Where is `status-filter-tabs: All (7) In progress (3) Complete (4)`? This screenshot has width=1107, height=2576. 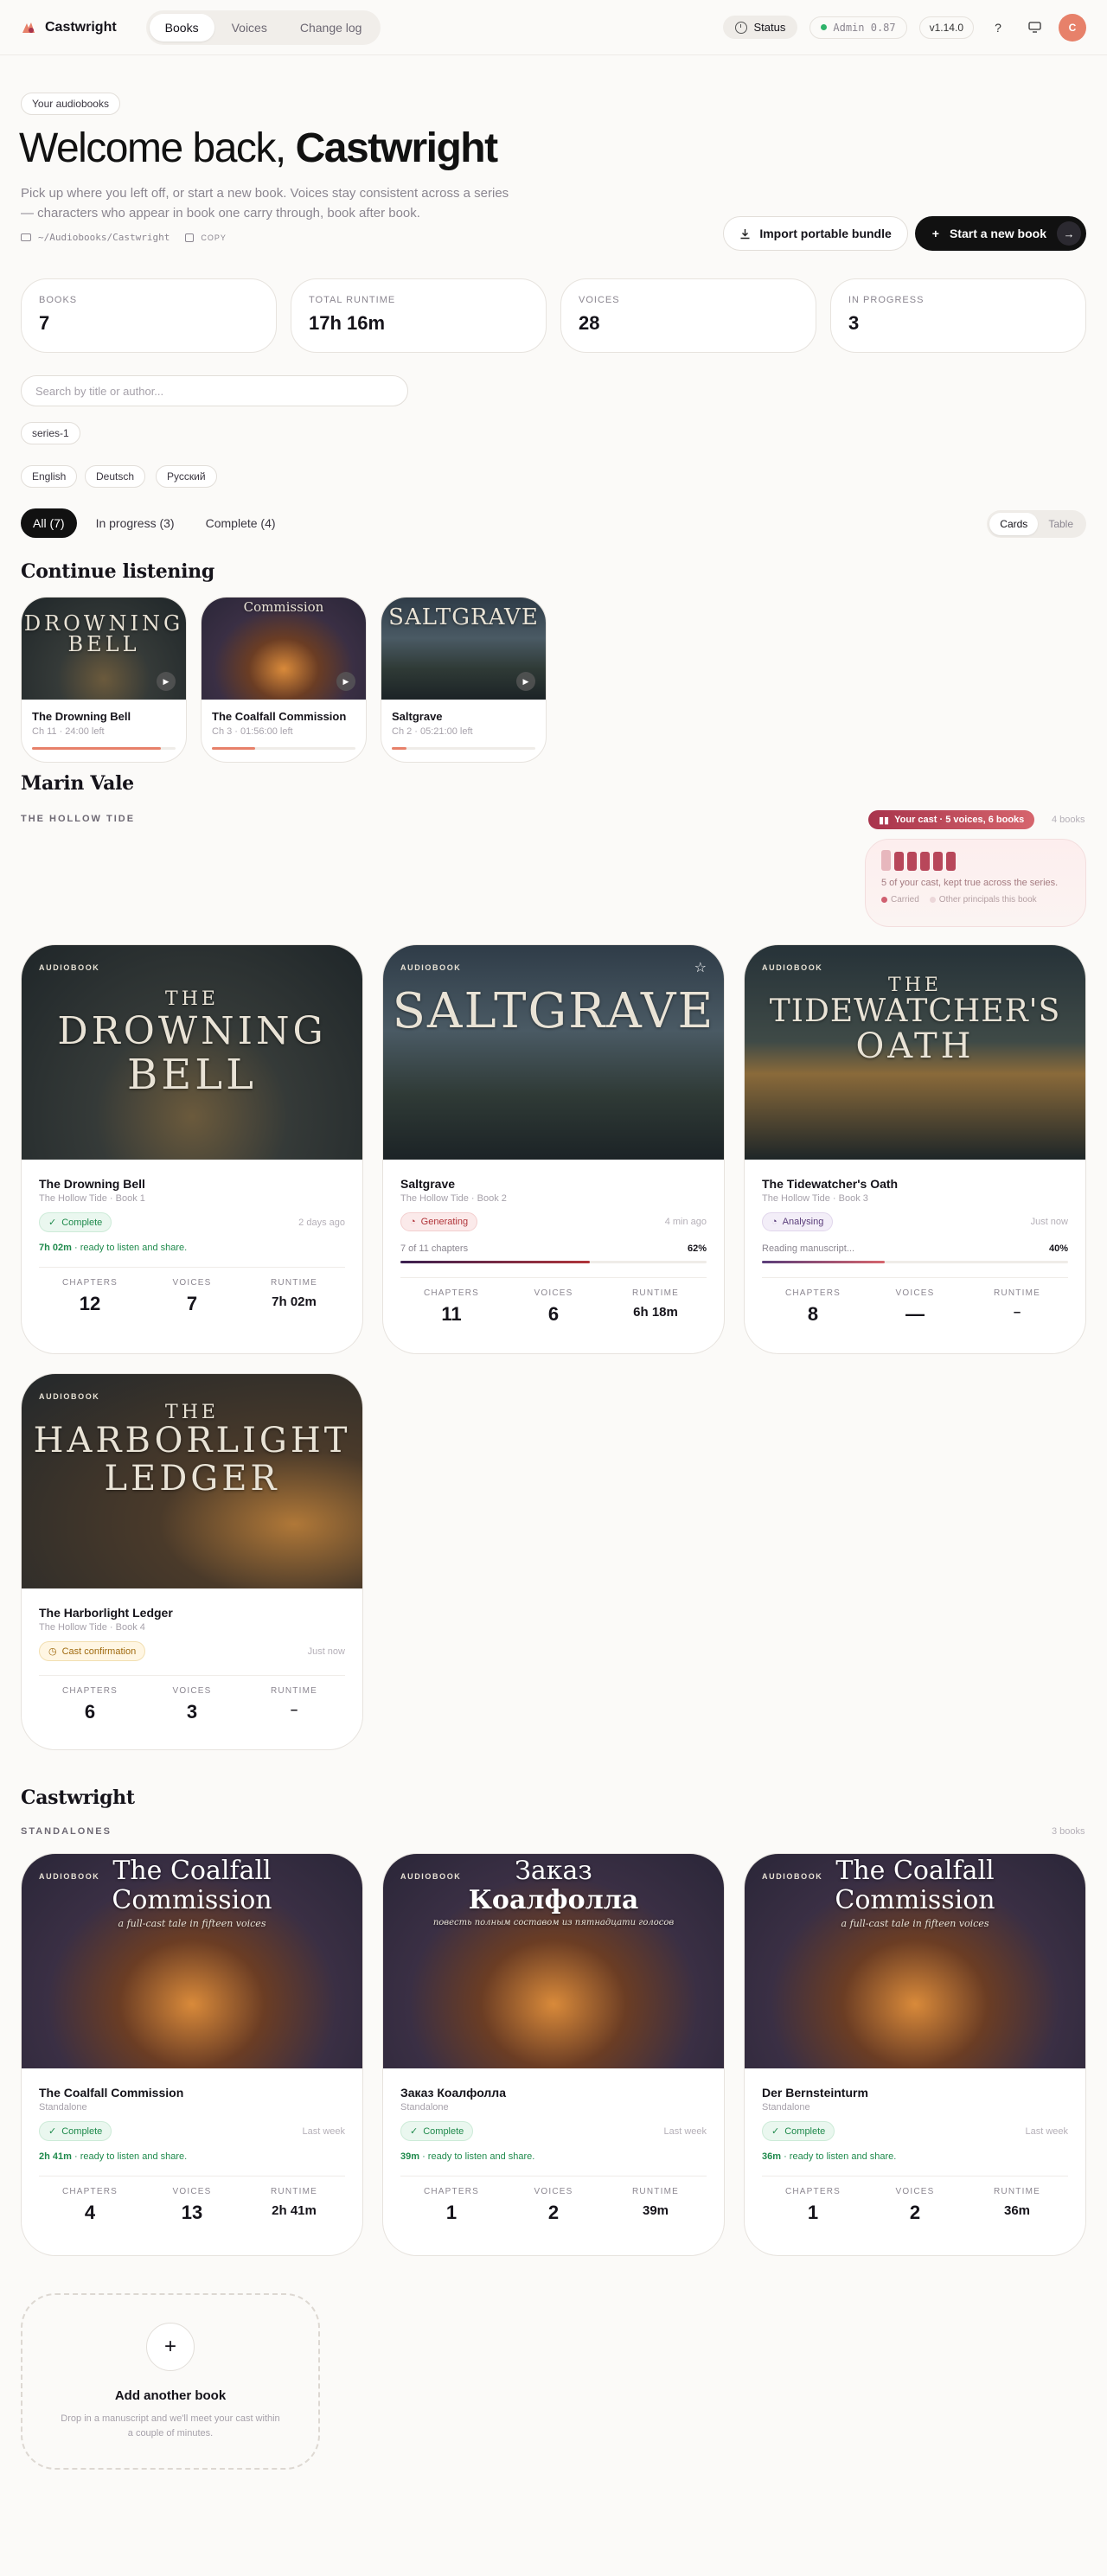
status-filter-tabs: All (7) In progress (3) Complete (4) is located at coordinates (154, 523).